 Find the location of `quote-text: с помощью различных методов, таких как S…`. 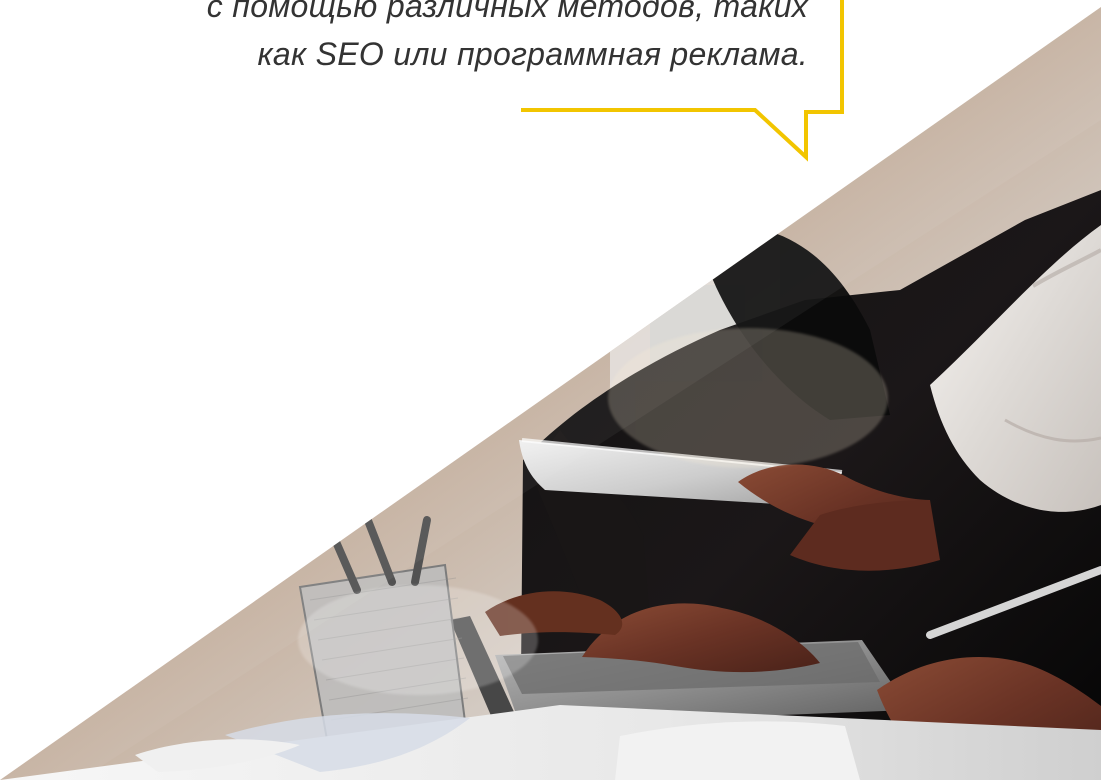

quote-text: с помощью различных методов, таких как S… is located at coordinates (444, 39).